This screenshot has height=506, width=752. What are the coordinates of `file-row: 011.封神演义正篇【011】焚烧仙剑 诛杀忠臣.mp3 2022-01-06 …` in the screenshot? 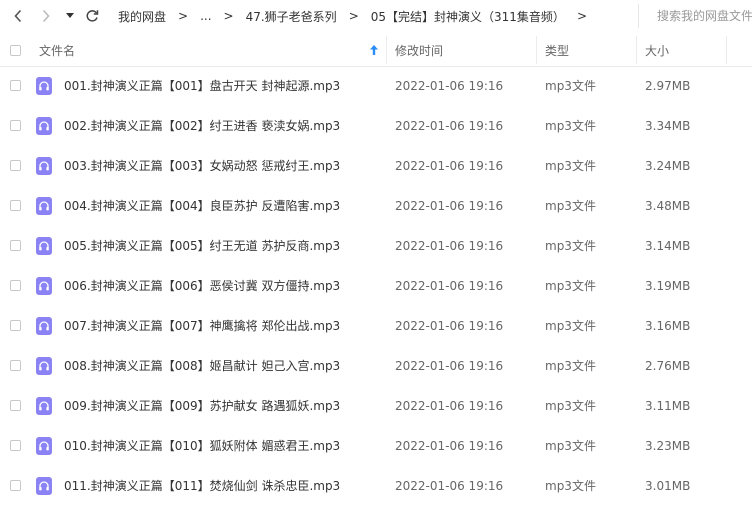 It's located at (376, 486).